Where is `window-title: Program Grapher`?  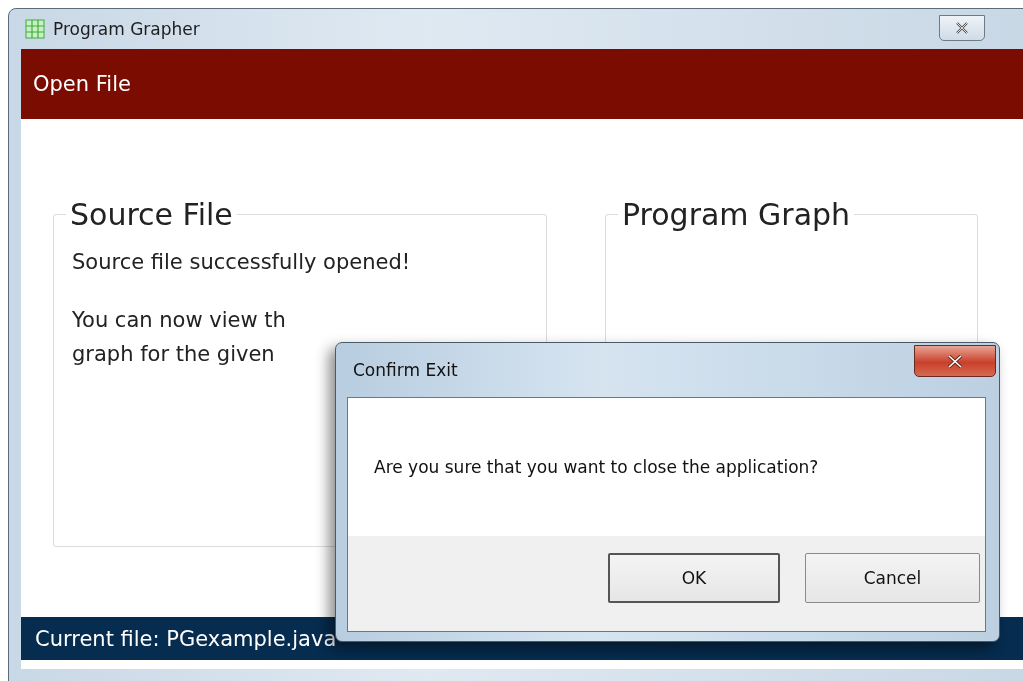
window-title: Program Grapher is located at coordinates (126, 29).